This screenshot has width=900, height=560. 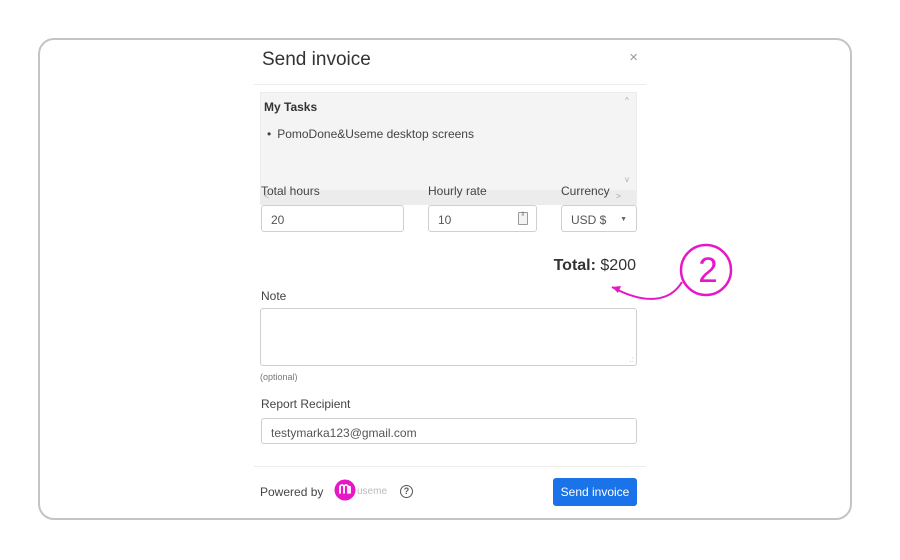 I want to click on number-spinner-icon: ⇳, so click(x=523, y=218).